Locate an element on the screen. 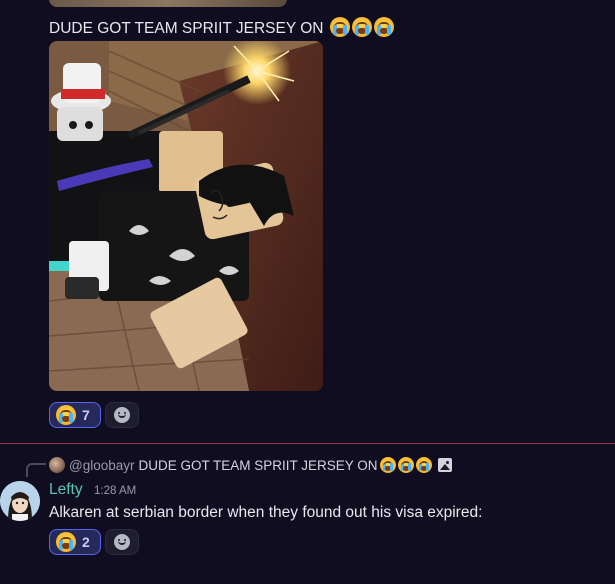 The width and height of the screenshot is (615, 584). new-messages-divider is located at coordinates (307, 443).